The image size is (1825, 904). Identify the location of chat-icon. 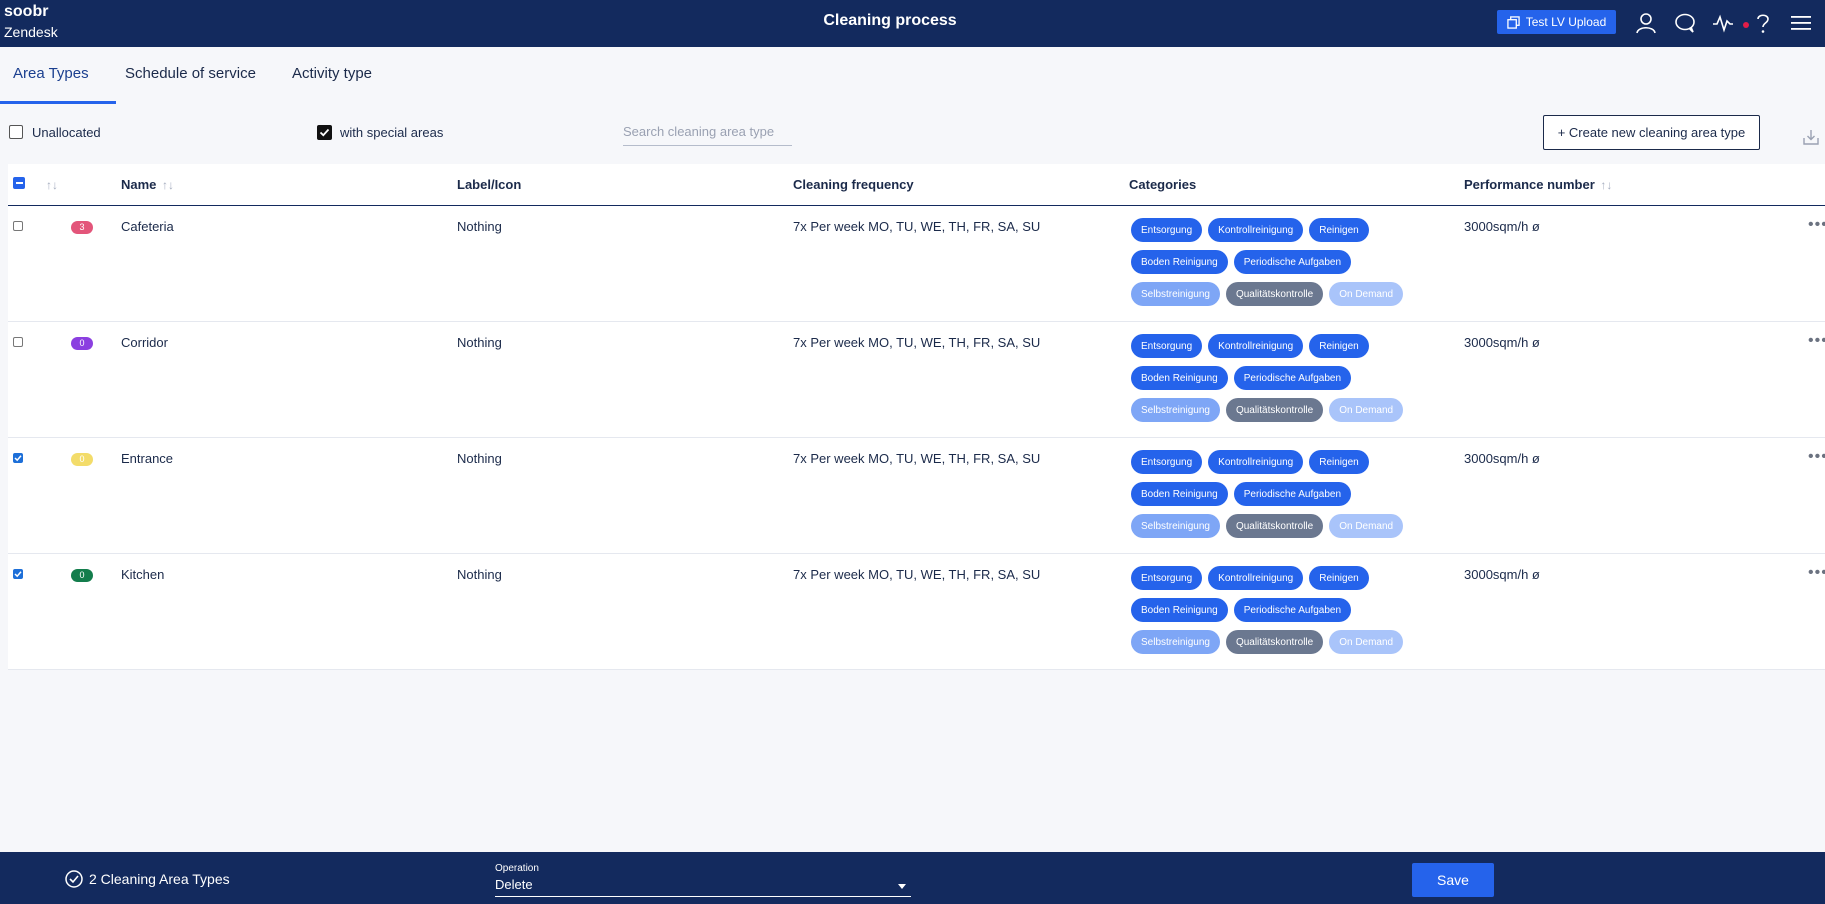
(1685, 23).